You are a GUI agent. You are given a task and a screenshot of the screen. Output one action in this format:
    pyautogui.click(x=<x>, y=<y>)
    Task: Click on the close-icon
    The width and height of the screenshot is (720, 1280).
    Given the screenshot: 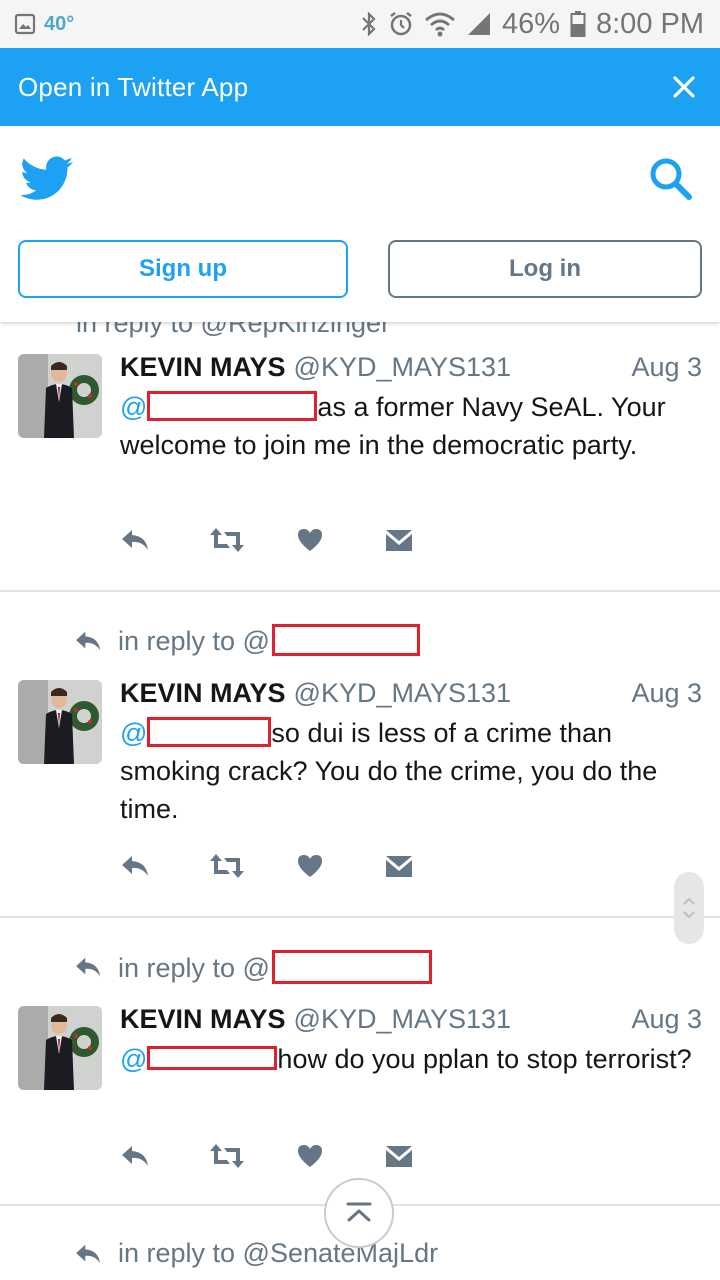 What is the action you would take?
    pyautogui.click(x=684, y=87)
    